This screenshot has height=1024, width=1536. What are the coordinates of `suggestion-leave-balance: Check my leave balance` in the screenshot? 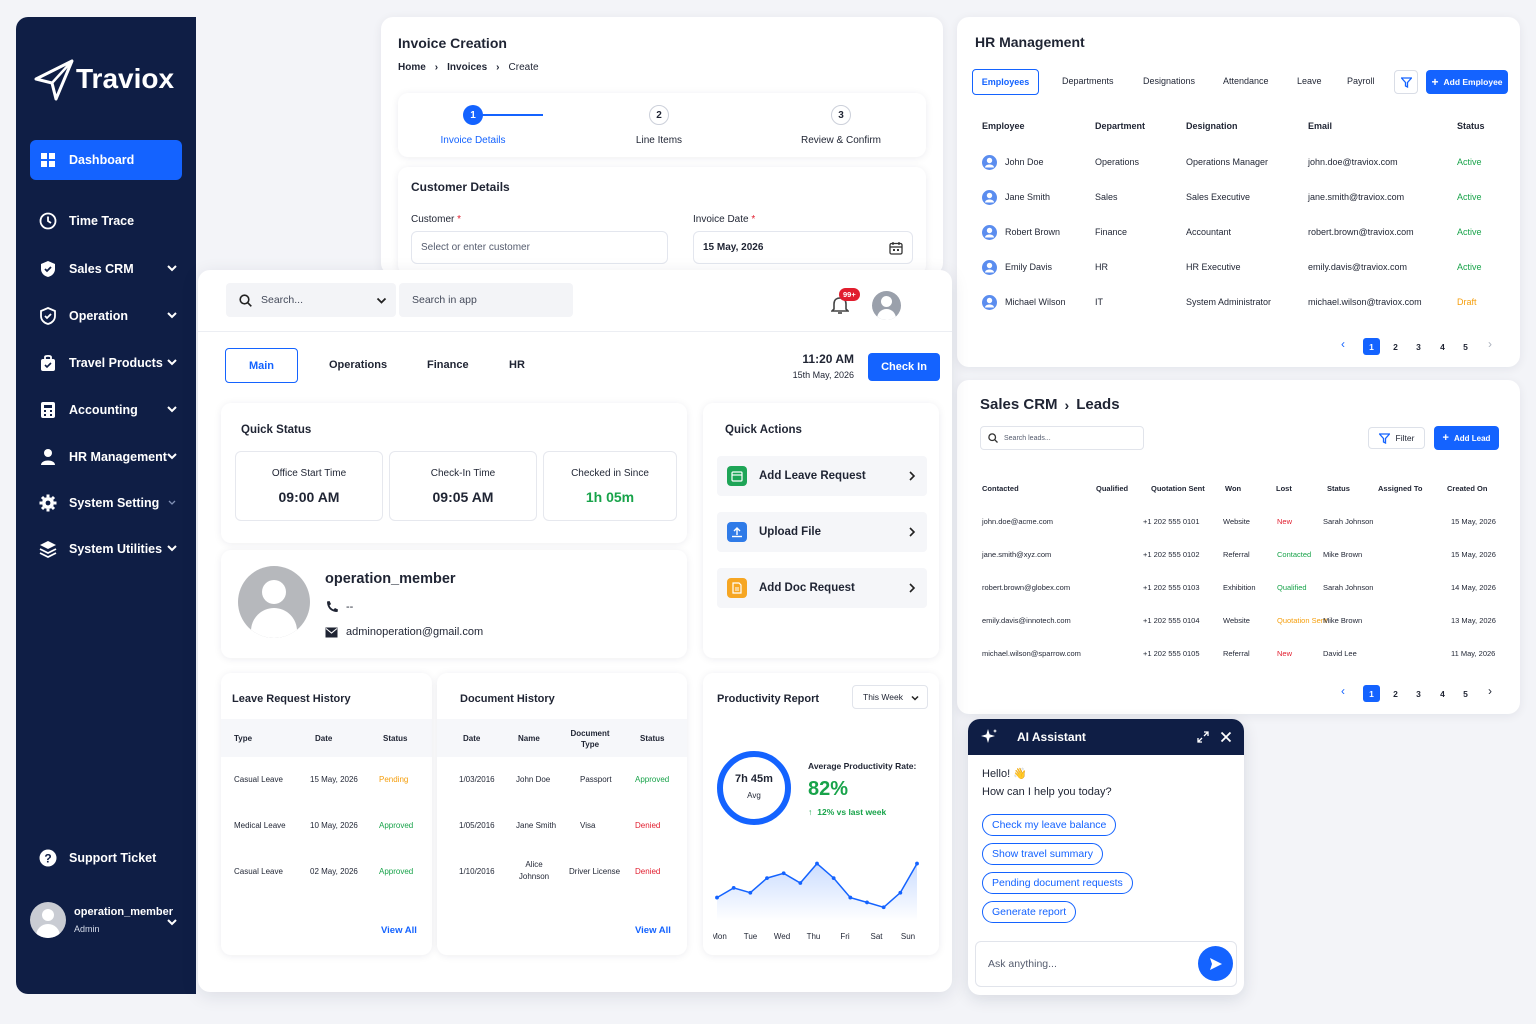 It's located at (1049, 825).